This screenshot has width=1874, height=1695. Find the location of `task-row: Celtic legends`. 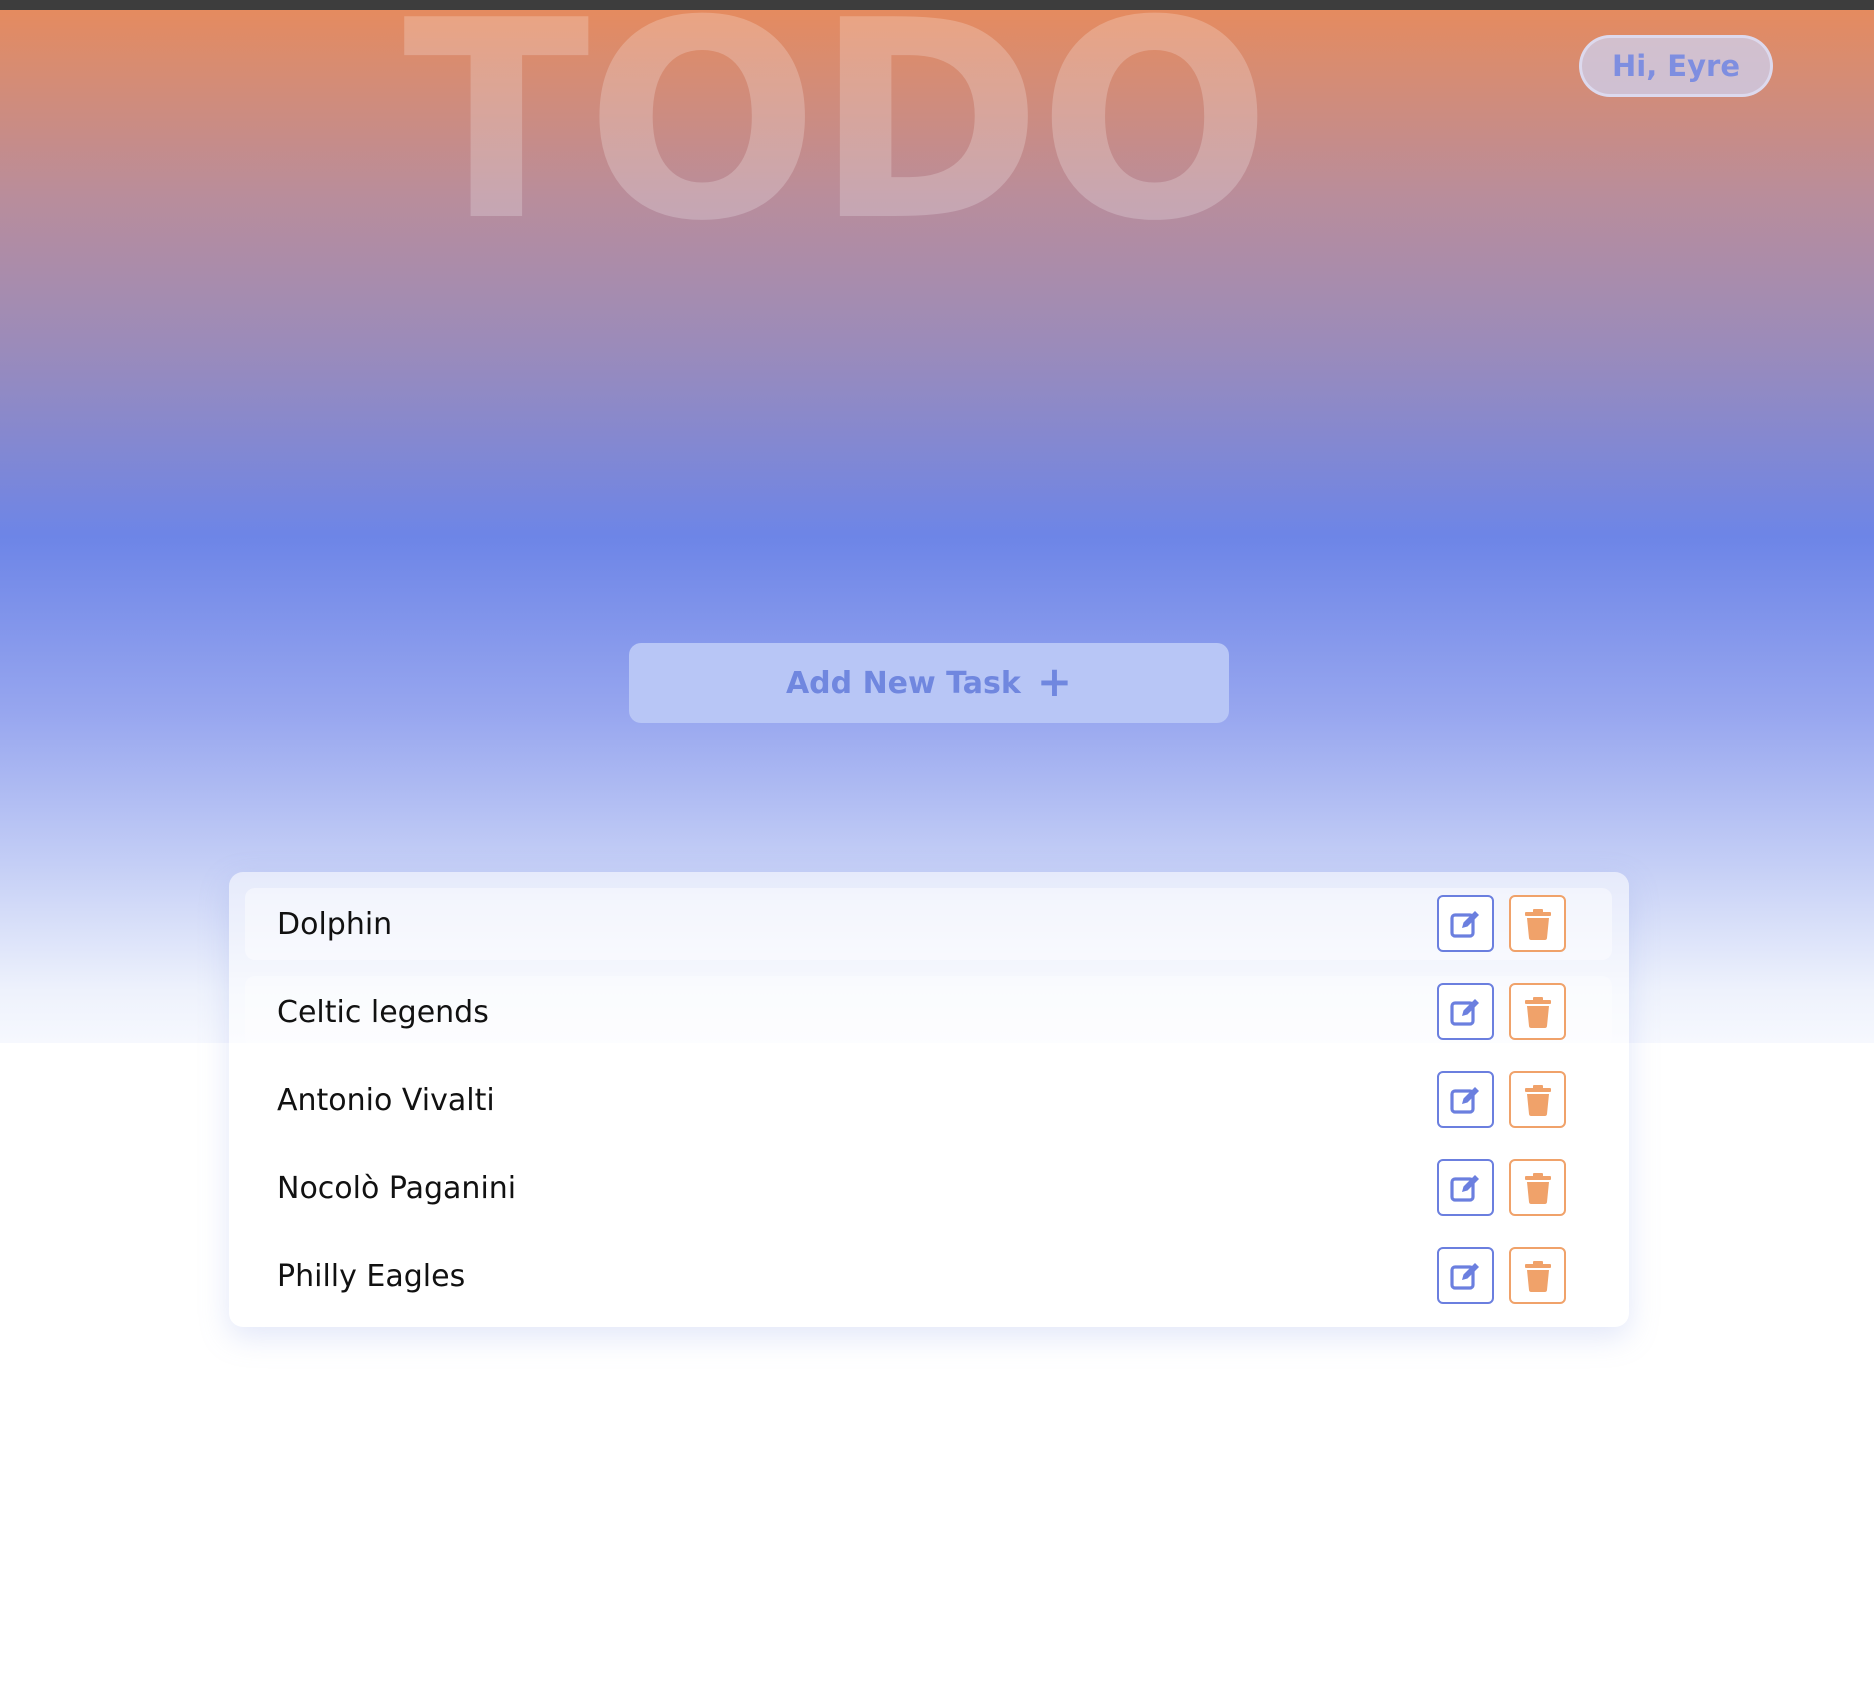

task-row: Celtic legends is located at coordinates (928, 1012).